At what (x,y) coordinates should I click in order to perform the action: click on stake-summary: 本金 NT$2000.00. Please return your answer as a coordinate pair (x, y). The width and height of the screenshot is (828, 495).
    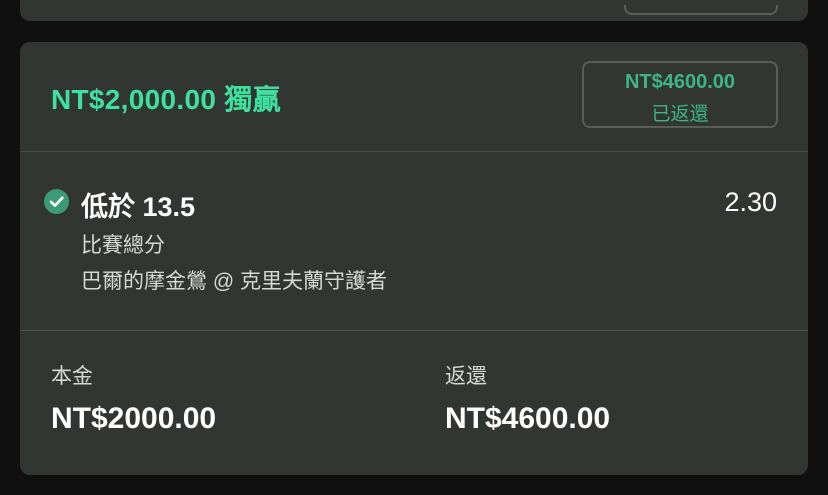
    Looking at the image, I should click on (133, 398).